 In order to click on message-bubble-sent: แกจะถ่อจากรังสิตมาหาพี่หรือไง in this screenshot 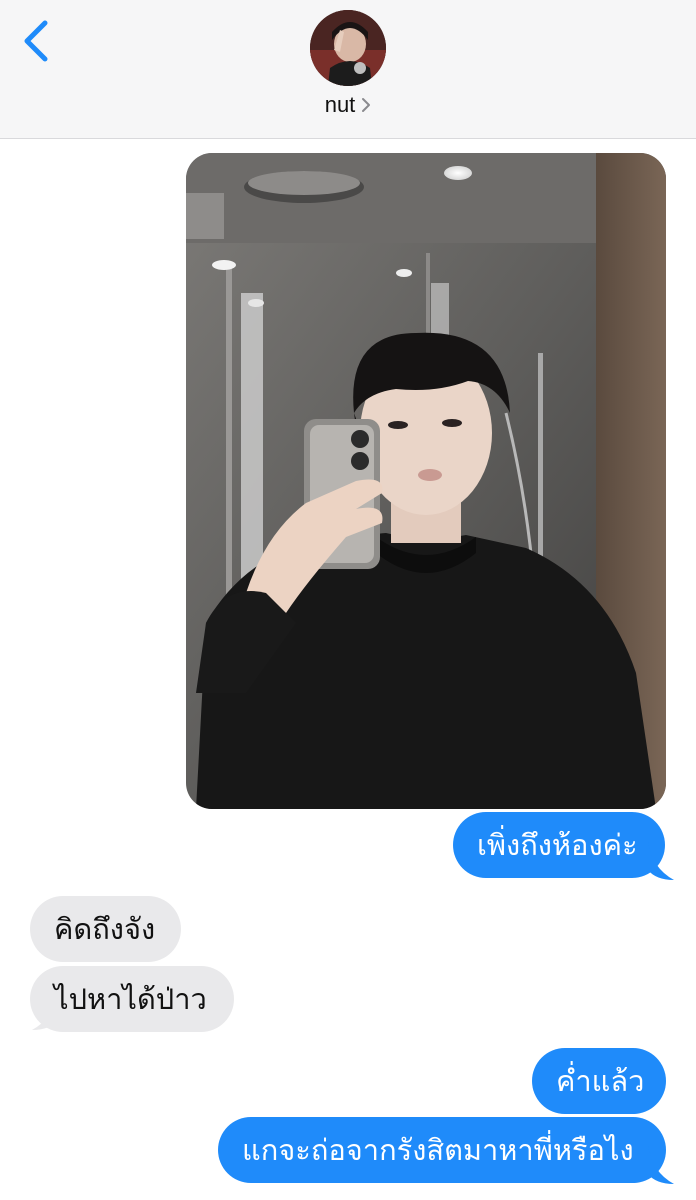, I will do `click(442, 1150)`.